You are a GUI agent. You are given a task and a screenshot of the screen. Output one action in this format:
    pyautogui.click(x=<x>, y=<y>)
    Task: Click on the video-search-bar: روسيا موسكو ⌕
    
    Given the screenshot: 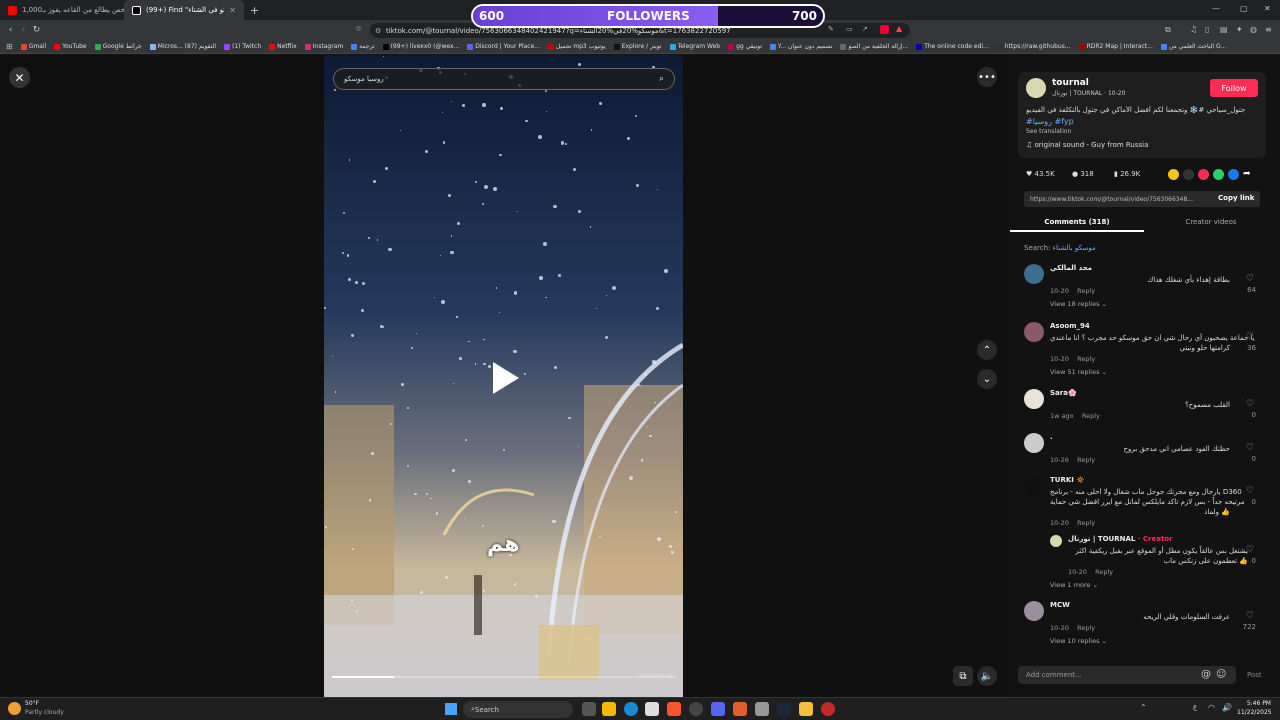 What is the action you would take?
    pyautogui.click(x=504, y=79)
    